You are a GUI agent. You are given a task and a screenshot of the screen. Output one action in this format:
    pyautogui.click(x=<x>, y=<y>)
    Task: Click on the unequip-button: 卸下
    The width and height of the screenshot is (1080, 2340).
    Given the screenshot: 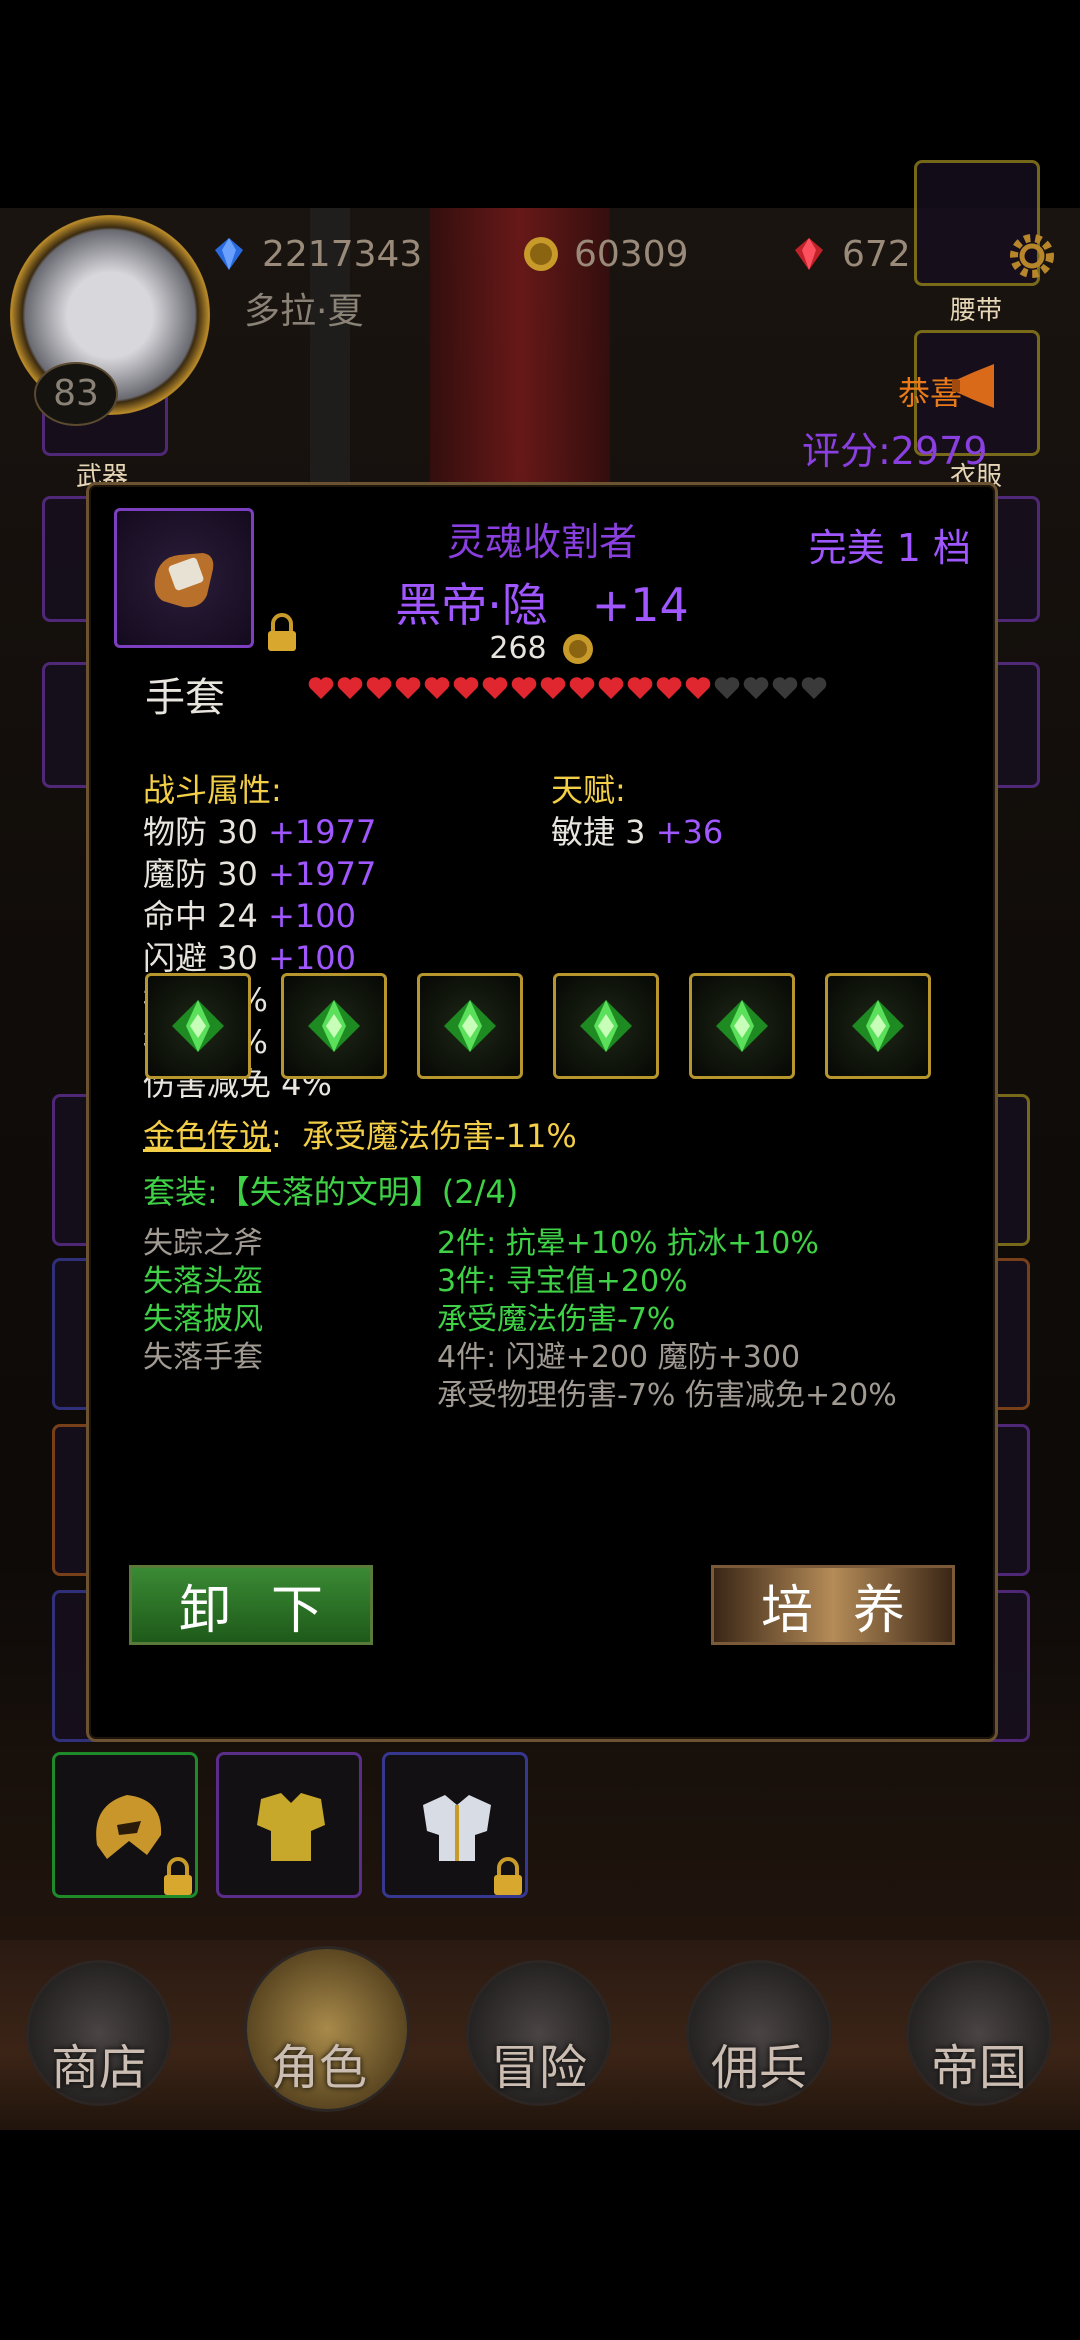 What is the action you would take?
    pyautogui.click(x=251, y=1605)
    